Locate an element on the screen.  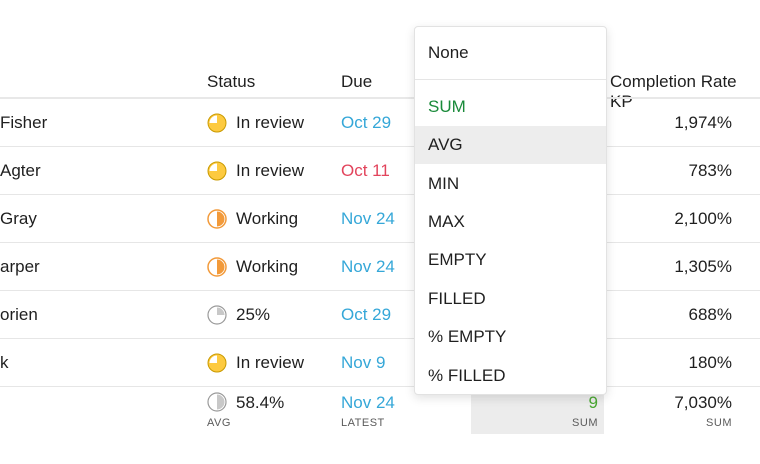
partial-circle-gray-icon is located at coordinates (217, 402).